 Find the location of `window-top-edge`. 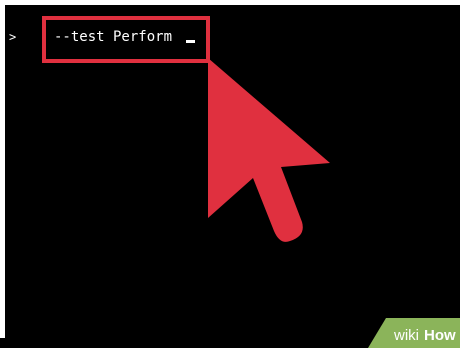

window-top-edge is located at coordinates (230, 2).